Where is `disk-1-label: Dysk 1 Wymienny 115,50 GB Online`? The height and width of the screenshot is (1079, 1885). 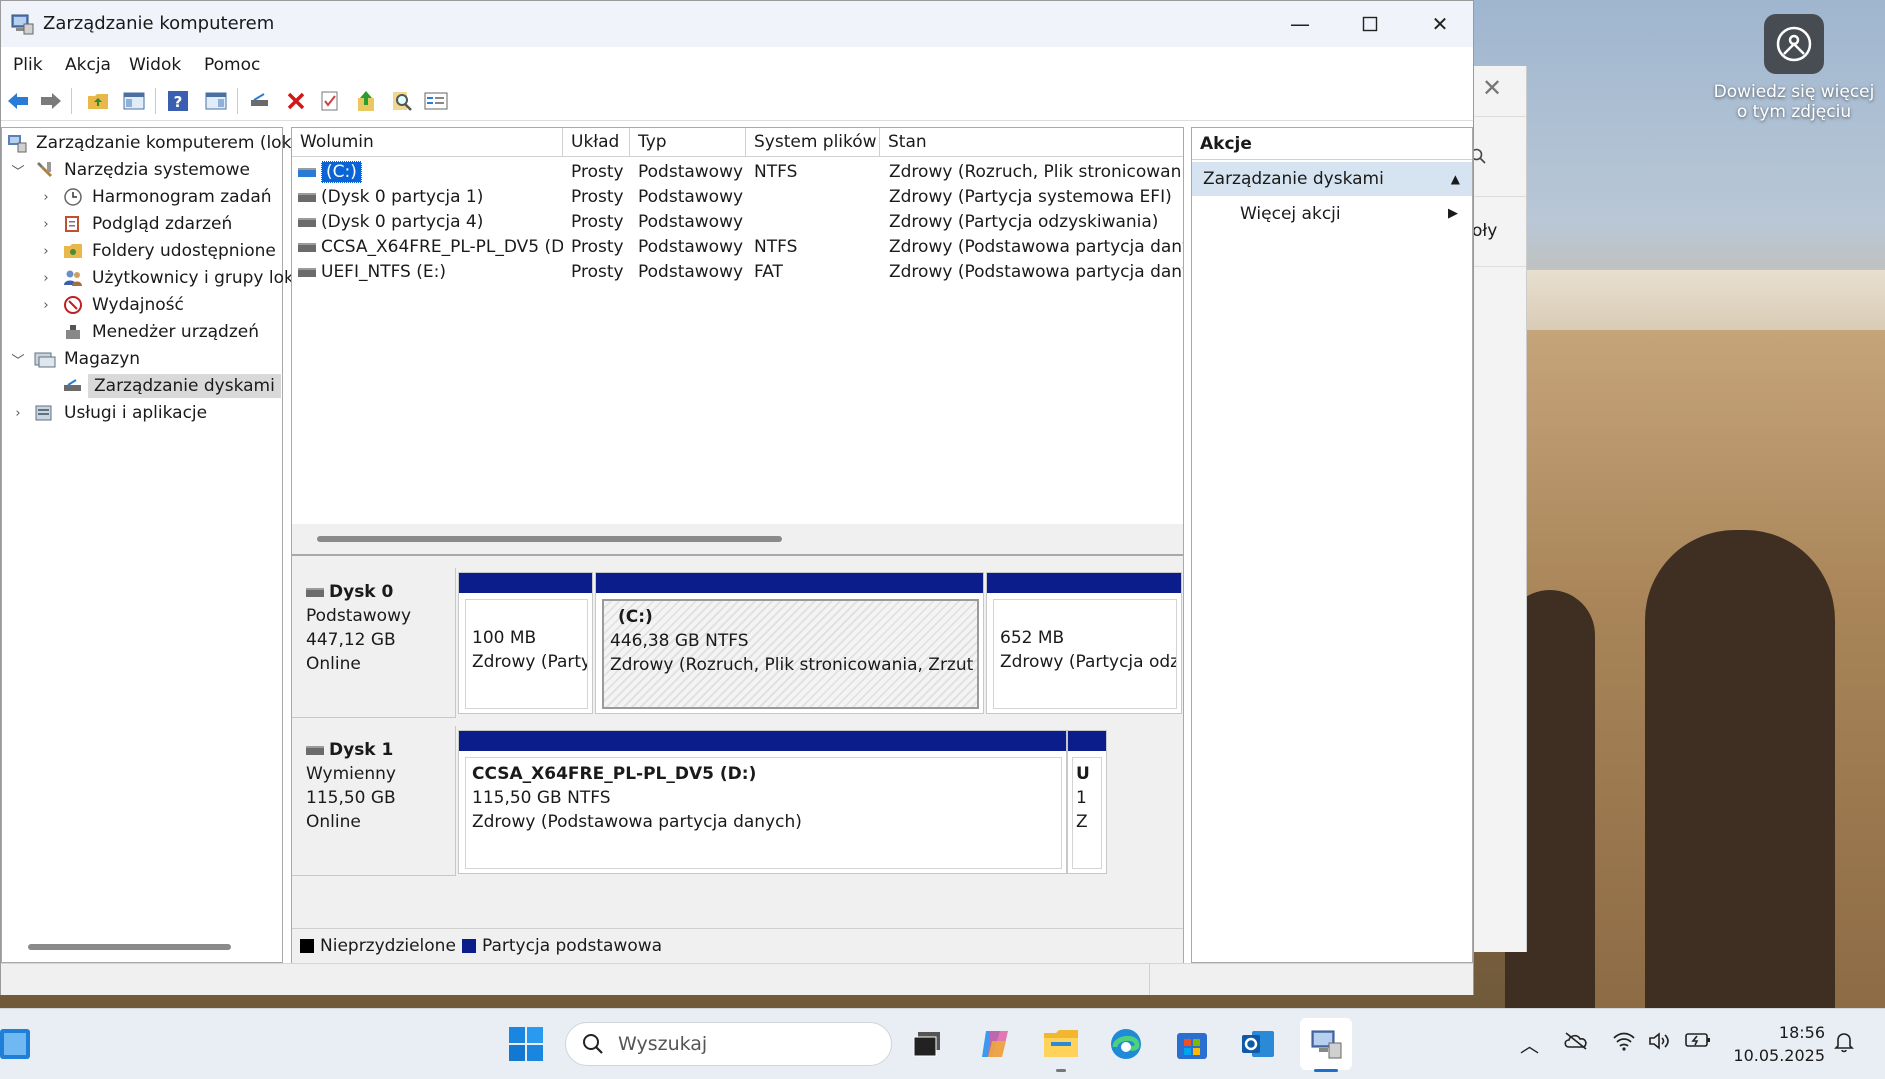 disk-1-label: Dysk 1 Wymienny 115,50 GB Online is located at coordinates (374, 801).